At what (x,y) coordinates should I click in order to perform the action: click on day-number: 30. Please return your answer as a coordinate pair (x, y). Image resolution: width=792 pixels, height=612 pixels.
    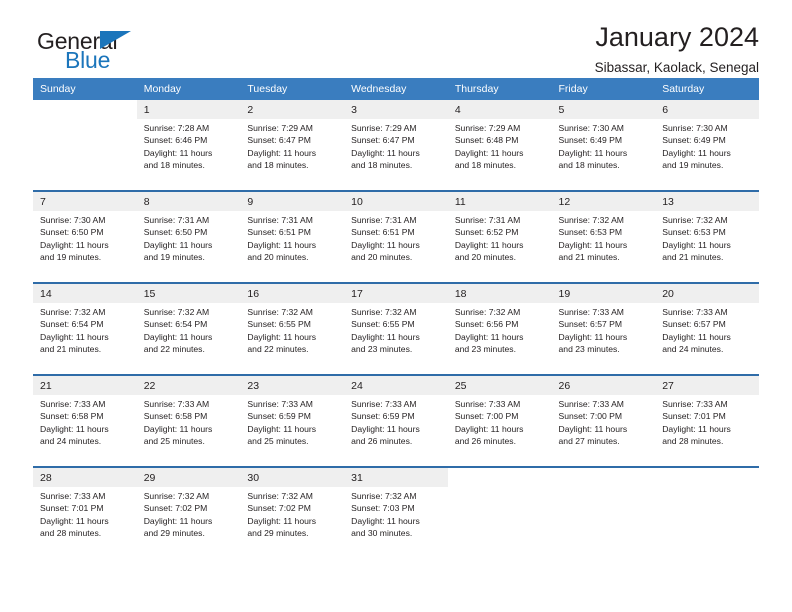
    Looking at the image, I should click on (292, 477).